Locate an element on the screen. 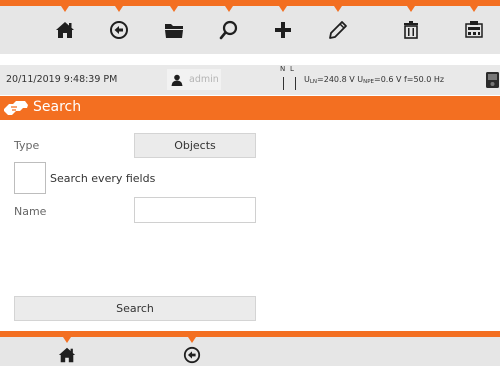 The width and height of the screenshot is (500, 366). meter-button is located at coordinates (474, 30).